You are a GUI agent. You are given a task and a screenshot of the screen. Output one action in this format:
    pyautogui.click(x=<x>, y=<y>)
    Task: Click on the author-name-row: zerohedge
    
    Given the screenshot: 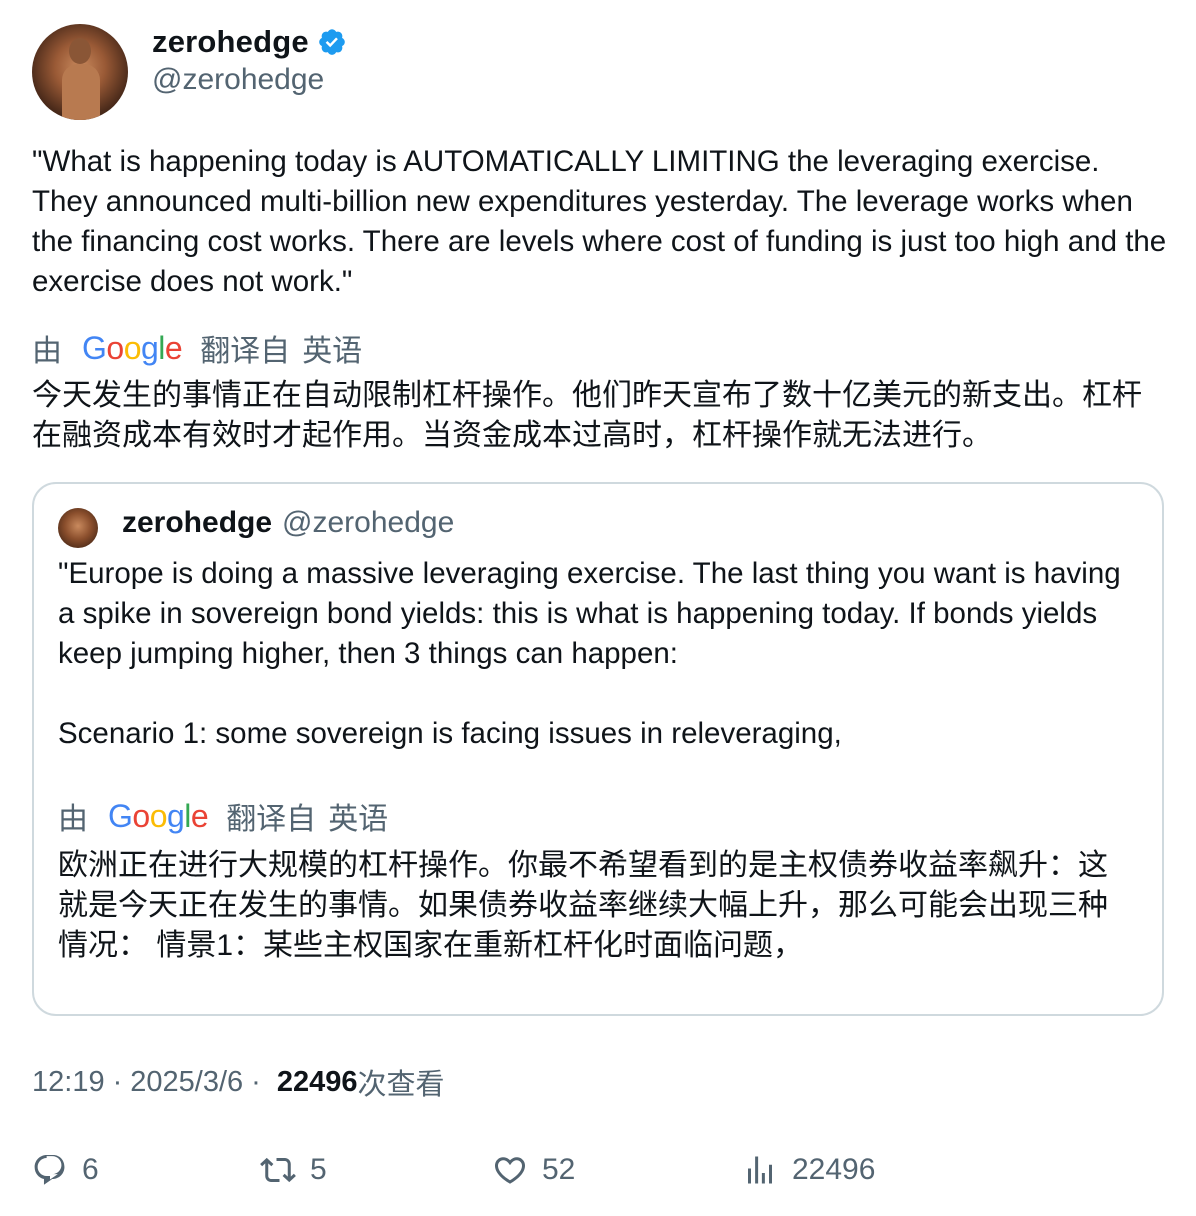 What is the action you would take?
    pyautogui.click(x=249, y=42)
    